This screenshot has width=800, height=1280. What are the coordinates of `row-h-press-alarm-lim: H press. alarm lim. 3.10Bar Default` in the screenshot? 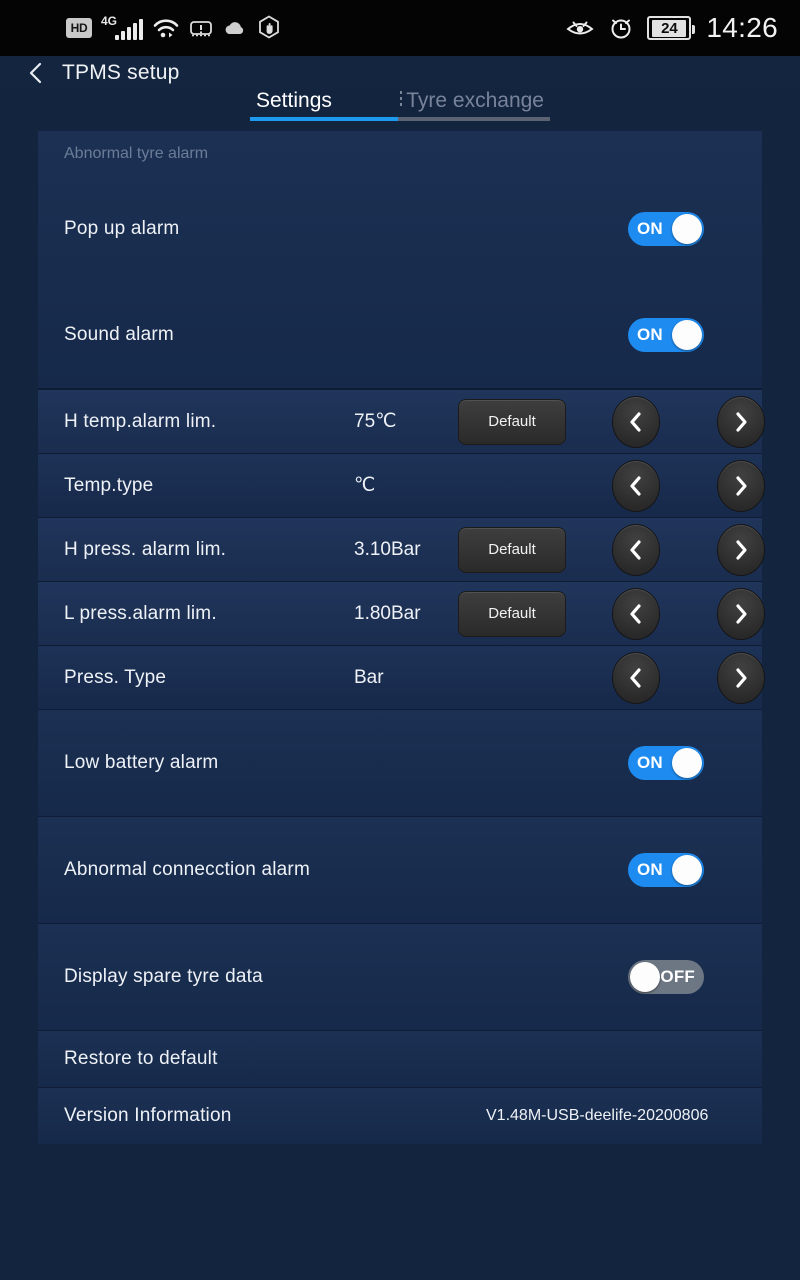 It's located at (401, 549).